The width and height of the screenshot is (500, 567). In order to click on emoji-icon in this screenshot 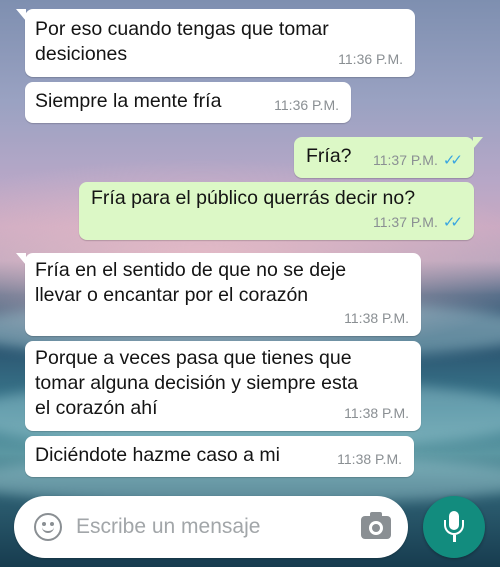, I will do `click(48, 527)`.